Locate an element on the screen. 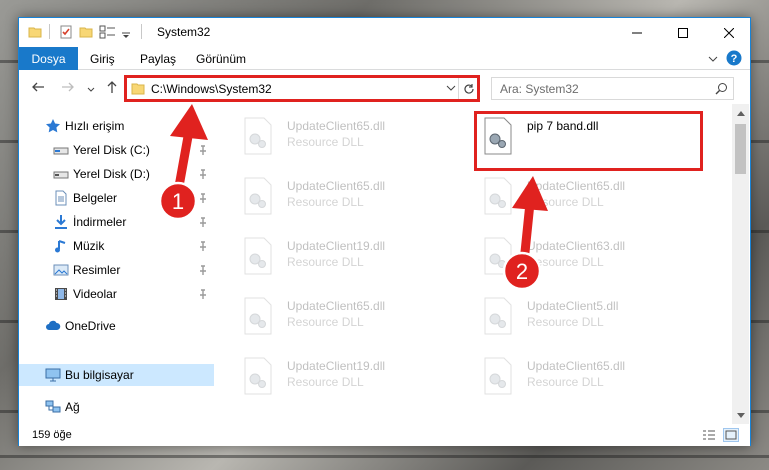 The height and width of the screenshot is (470, 769). nav-item-label: Videolar is located at coordinates (95, 294).